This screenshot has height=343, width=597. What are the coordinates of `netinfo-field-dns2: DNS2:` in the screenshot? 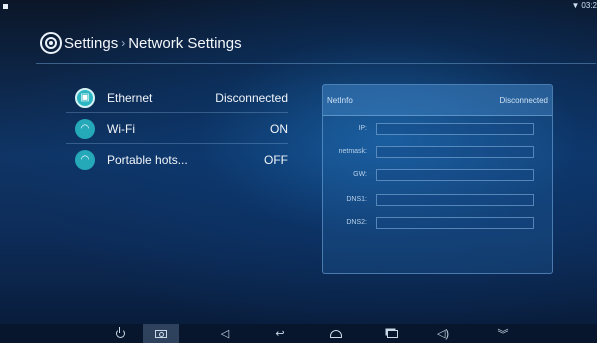 It's located at (437, 224).